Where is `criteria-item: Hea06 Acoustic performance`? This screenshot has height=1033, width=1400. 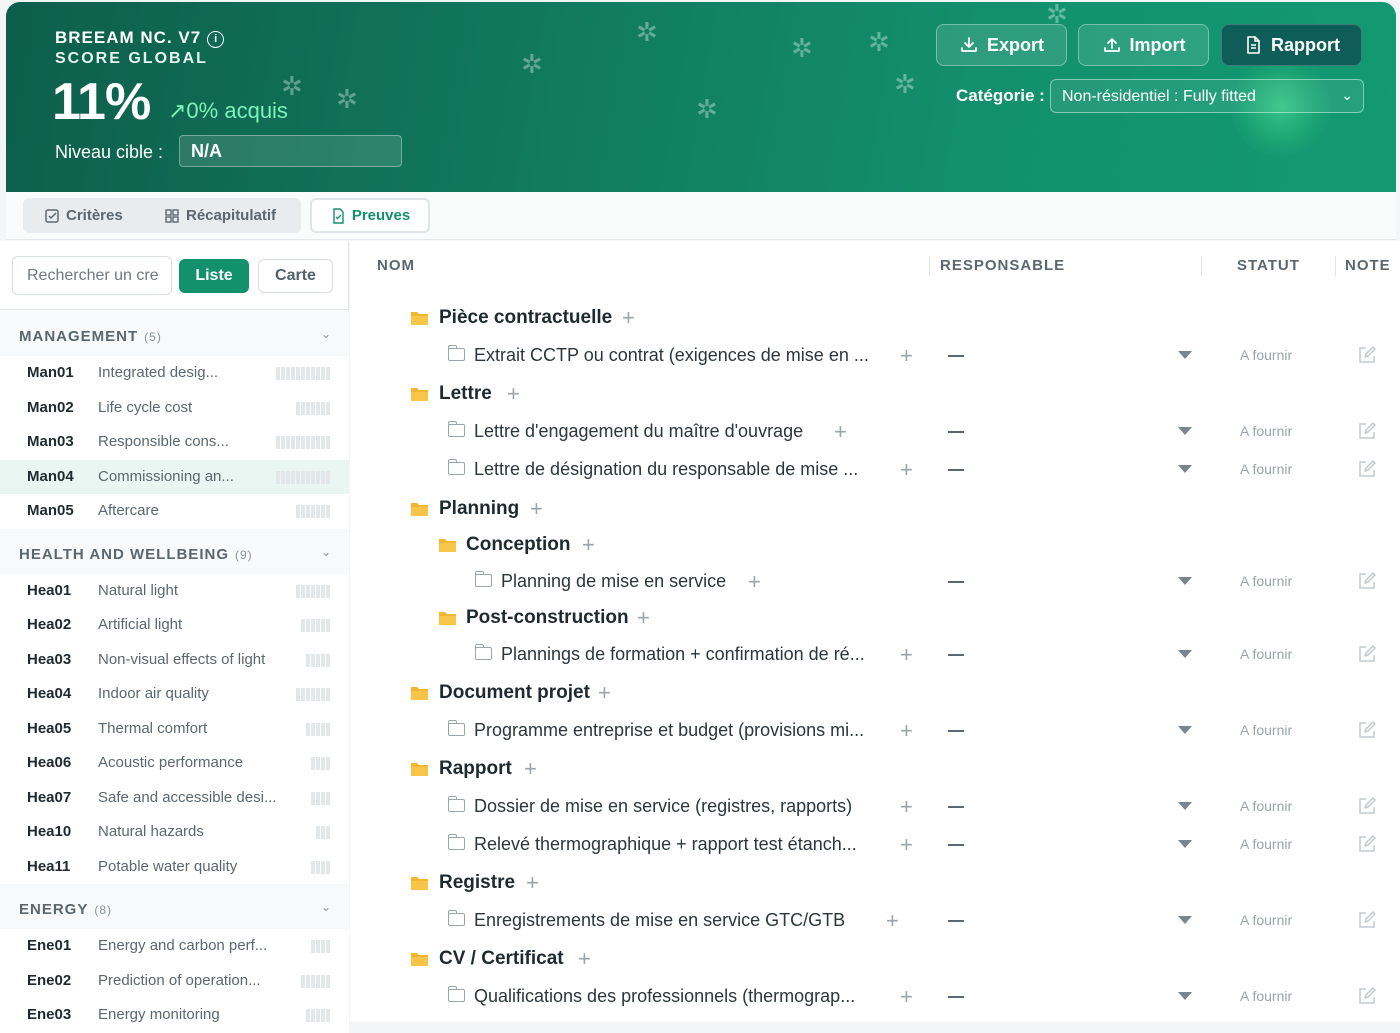 criteria-item: Hea06 Acoustic performance is located at coordinates (174, 763).